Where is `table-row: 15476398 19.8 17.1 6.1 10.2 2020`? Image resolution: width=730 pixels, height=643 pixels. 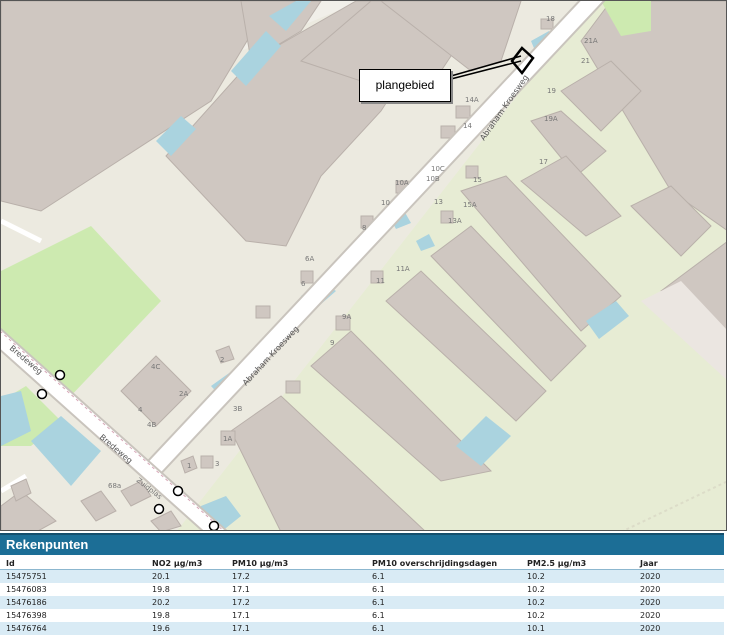
table-row: 15476398 19.8 17.1 6.1 10.2 2020 is located at coordinates (362, 615).